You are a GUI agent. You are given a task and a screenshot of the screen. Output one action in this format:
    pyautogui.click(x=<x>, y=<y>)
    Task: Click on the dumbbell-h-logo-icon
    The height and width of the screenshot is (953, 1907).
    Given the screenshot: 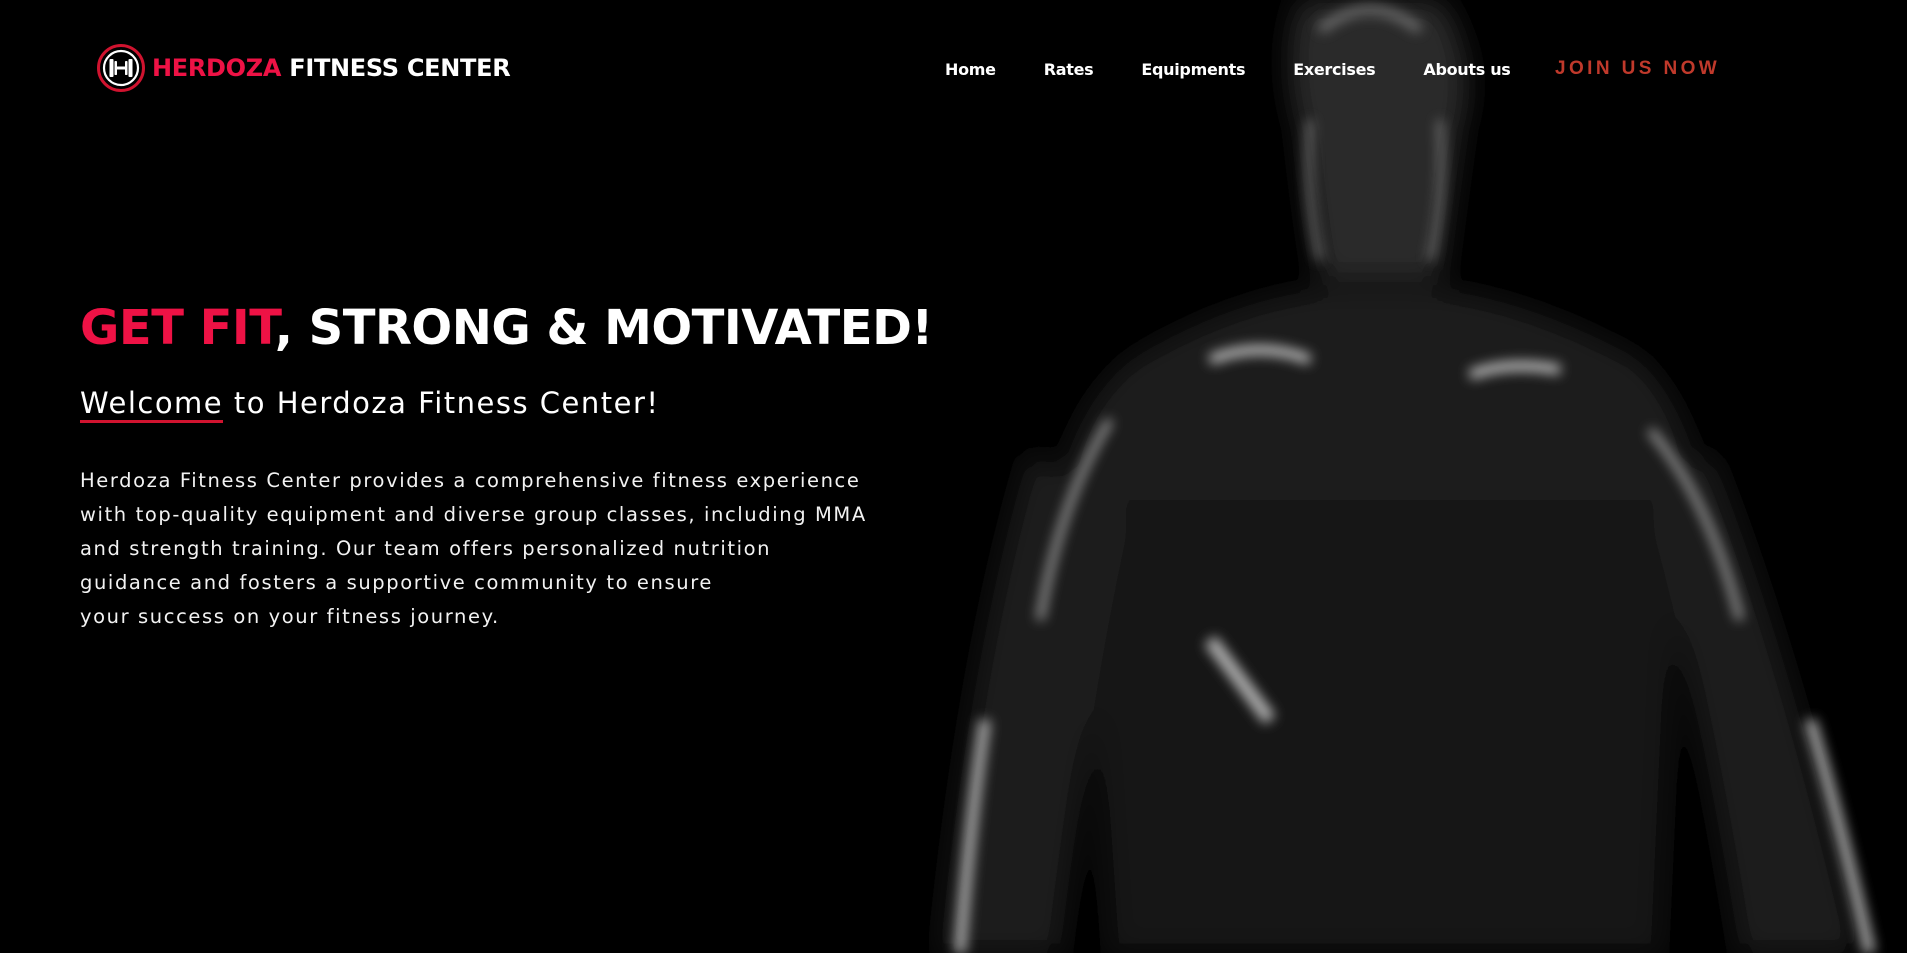 What is the action you would take?
    pyautogui.click(x=121, y=68)
    